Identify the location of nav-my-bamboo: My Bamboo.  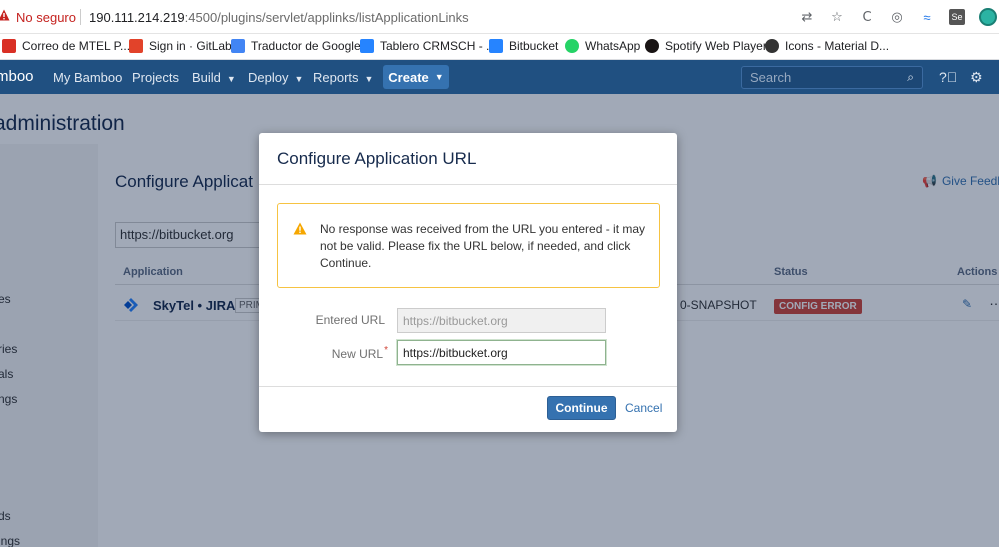
(87, 77).